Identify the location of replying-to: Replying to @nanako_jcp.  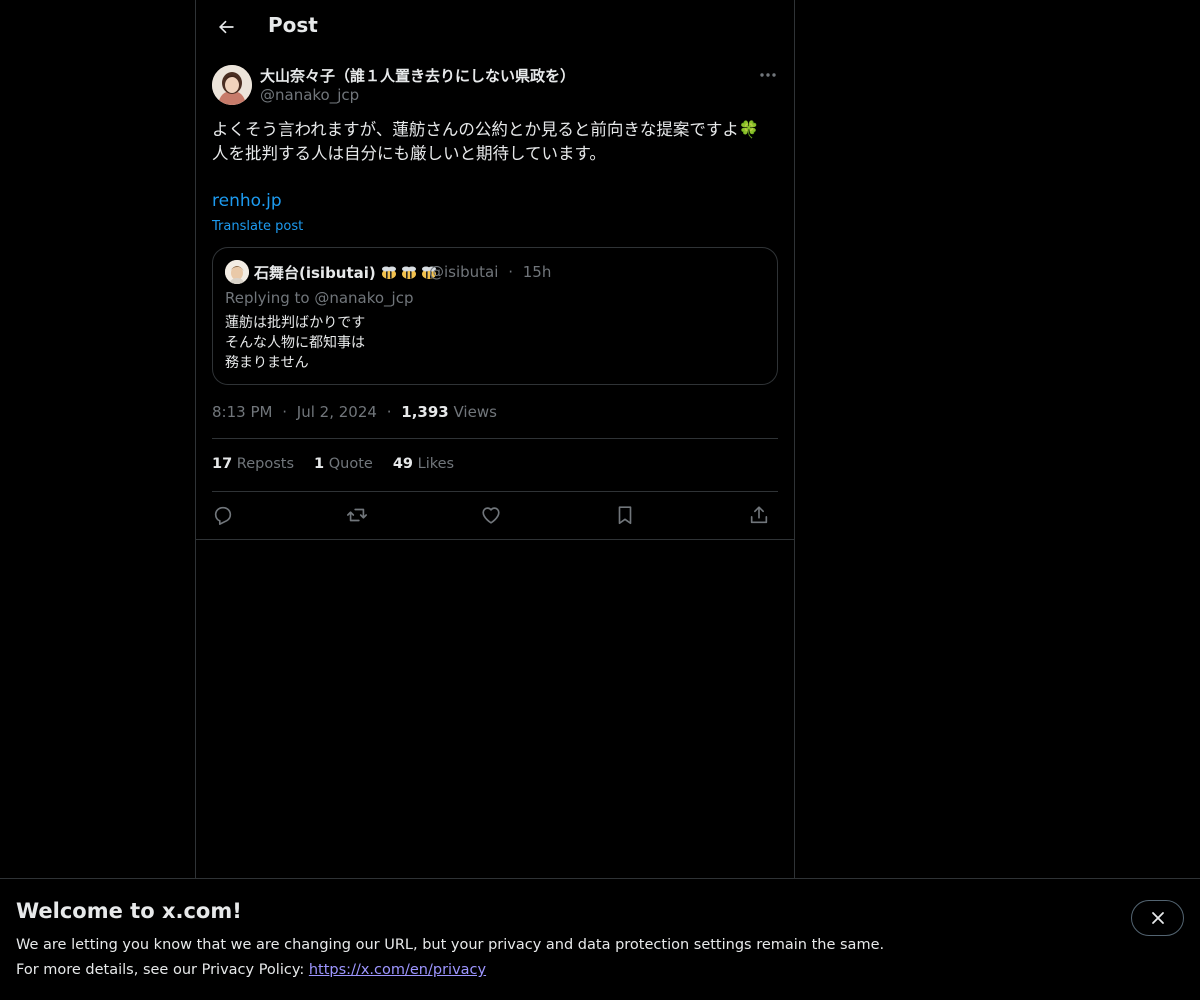
(319, 298).